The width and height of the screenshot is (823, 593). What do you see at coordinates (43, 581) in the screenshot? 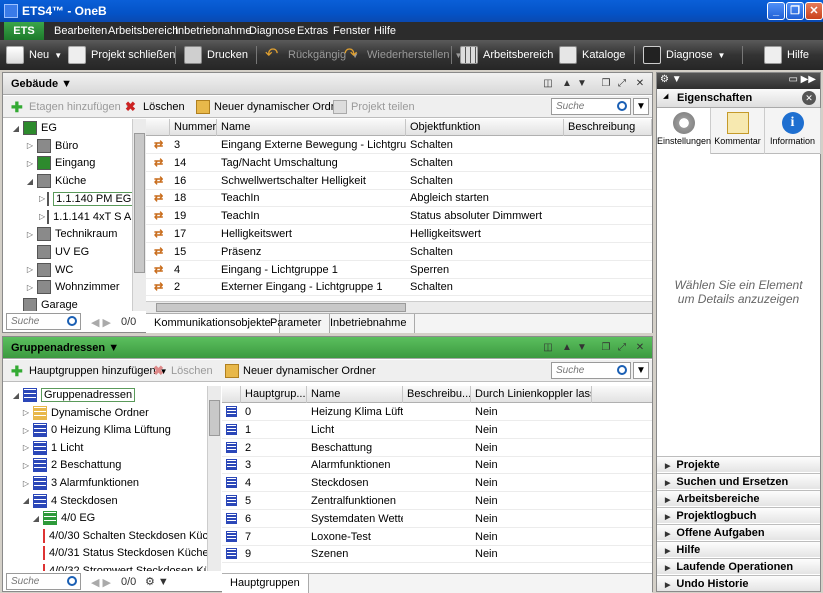
I see `group-tree-search-input: Suche` at bounding box center [43, 581].